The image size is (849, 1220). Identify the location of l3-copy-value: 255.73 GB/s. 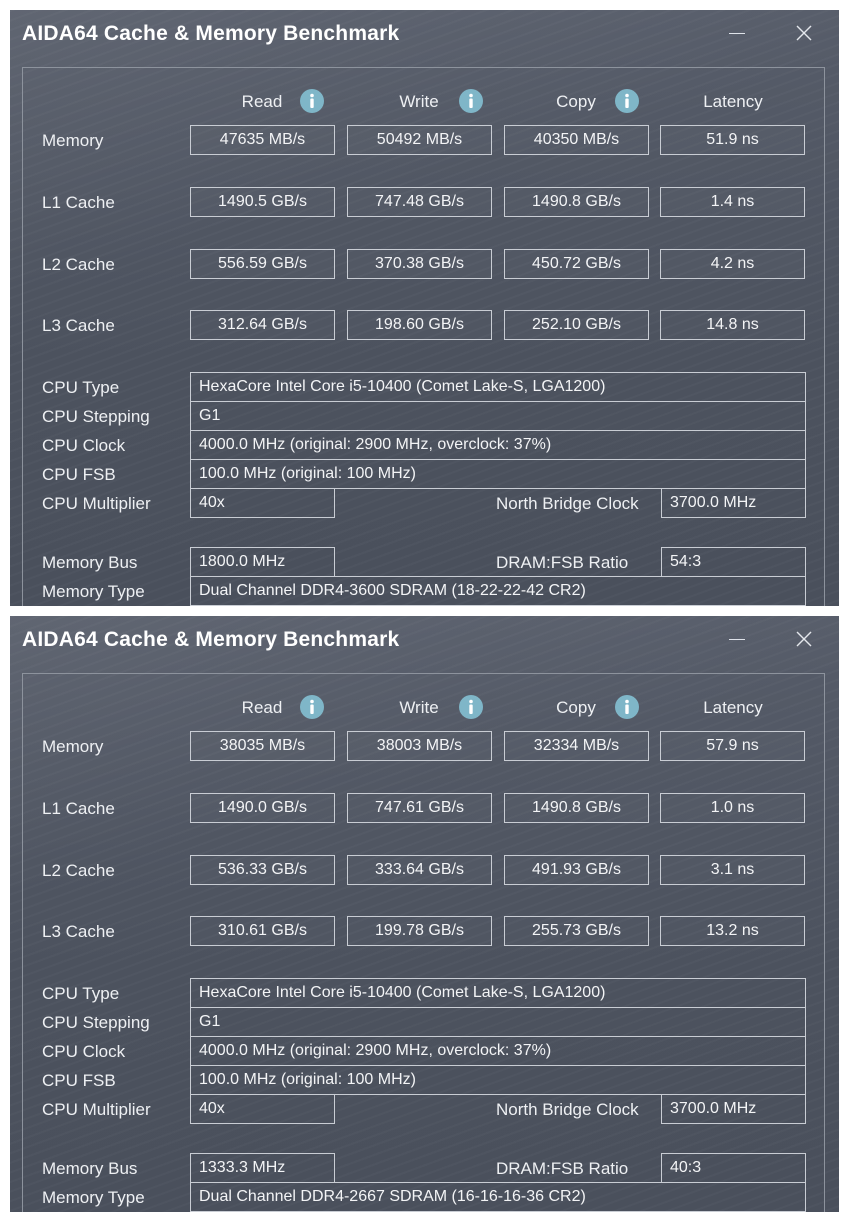
(576, 931).